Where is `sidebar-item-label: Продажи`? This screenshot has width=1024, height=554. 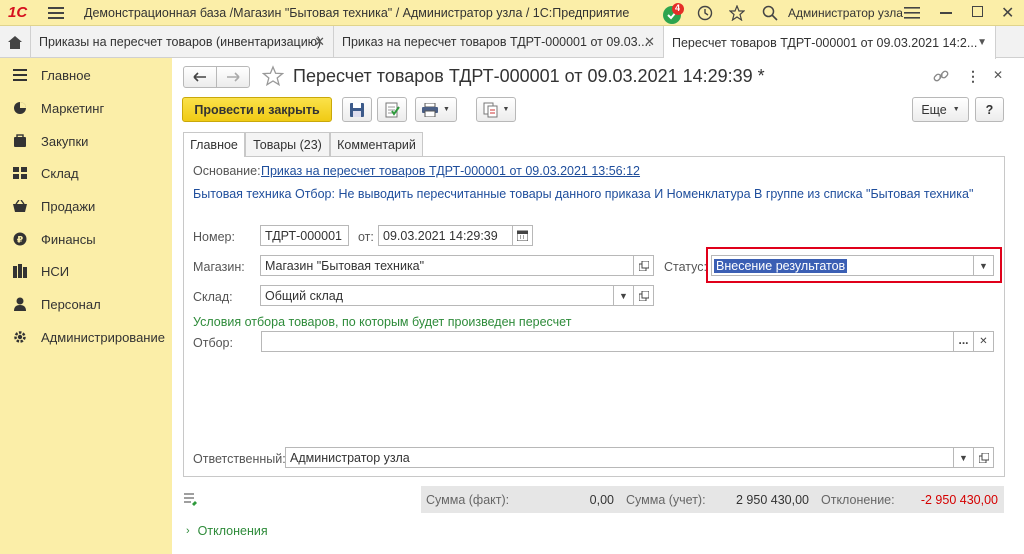 sidebar-item-label: Продажи is located at coordinates (68, 206).